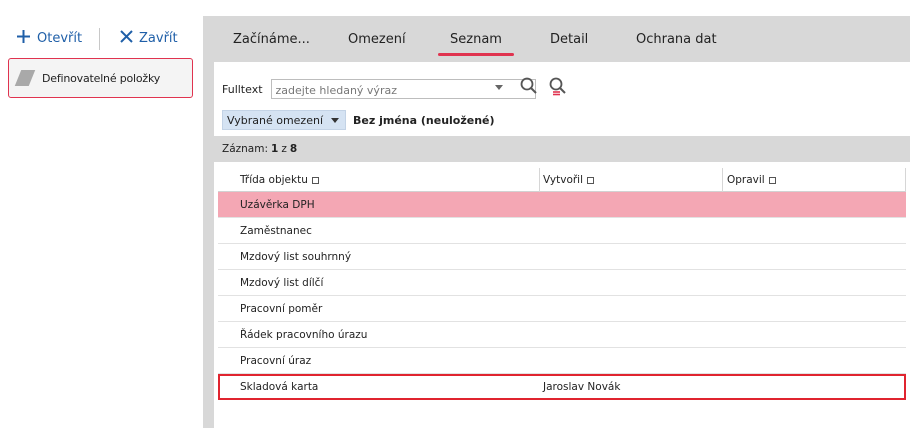 The height and width of the screenshot is (428, 910). What do you see at coordinates (499, 87) in the screenshot?
I see `fulltext-dropdown-icon` at bounding box center [499, 87].